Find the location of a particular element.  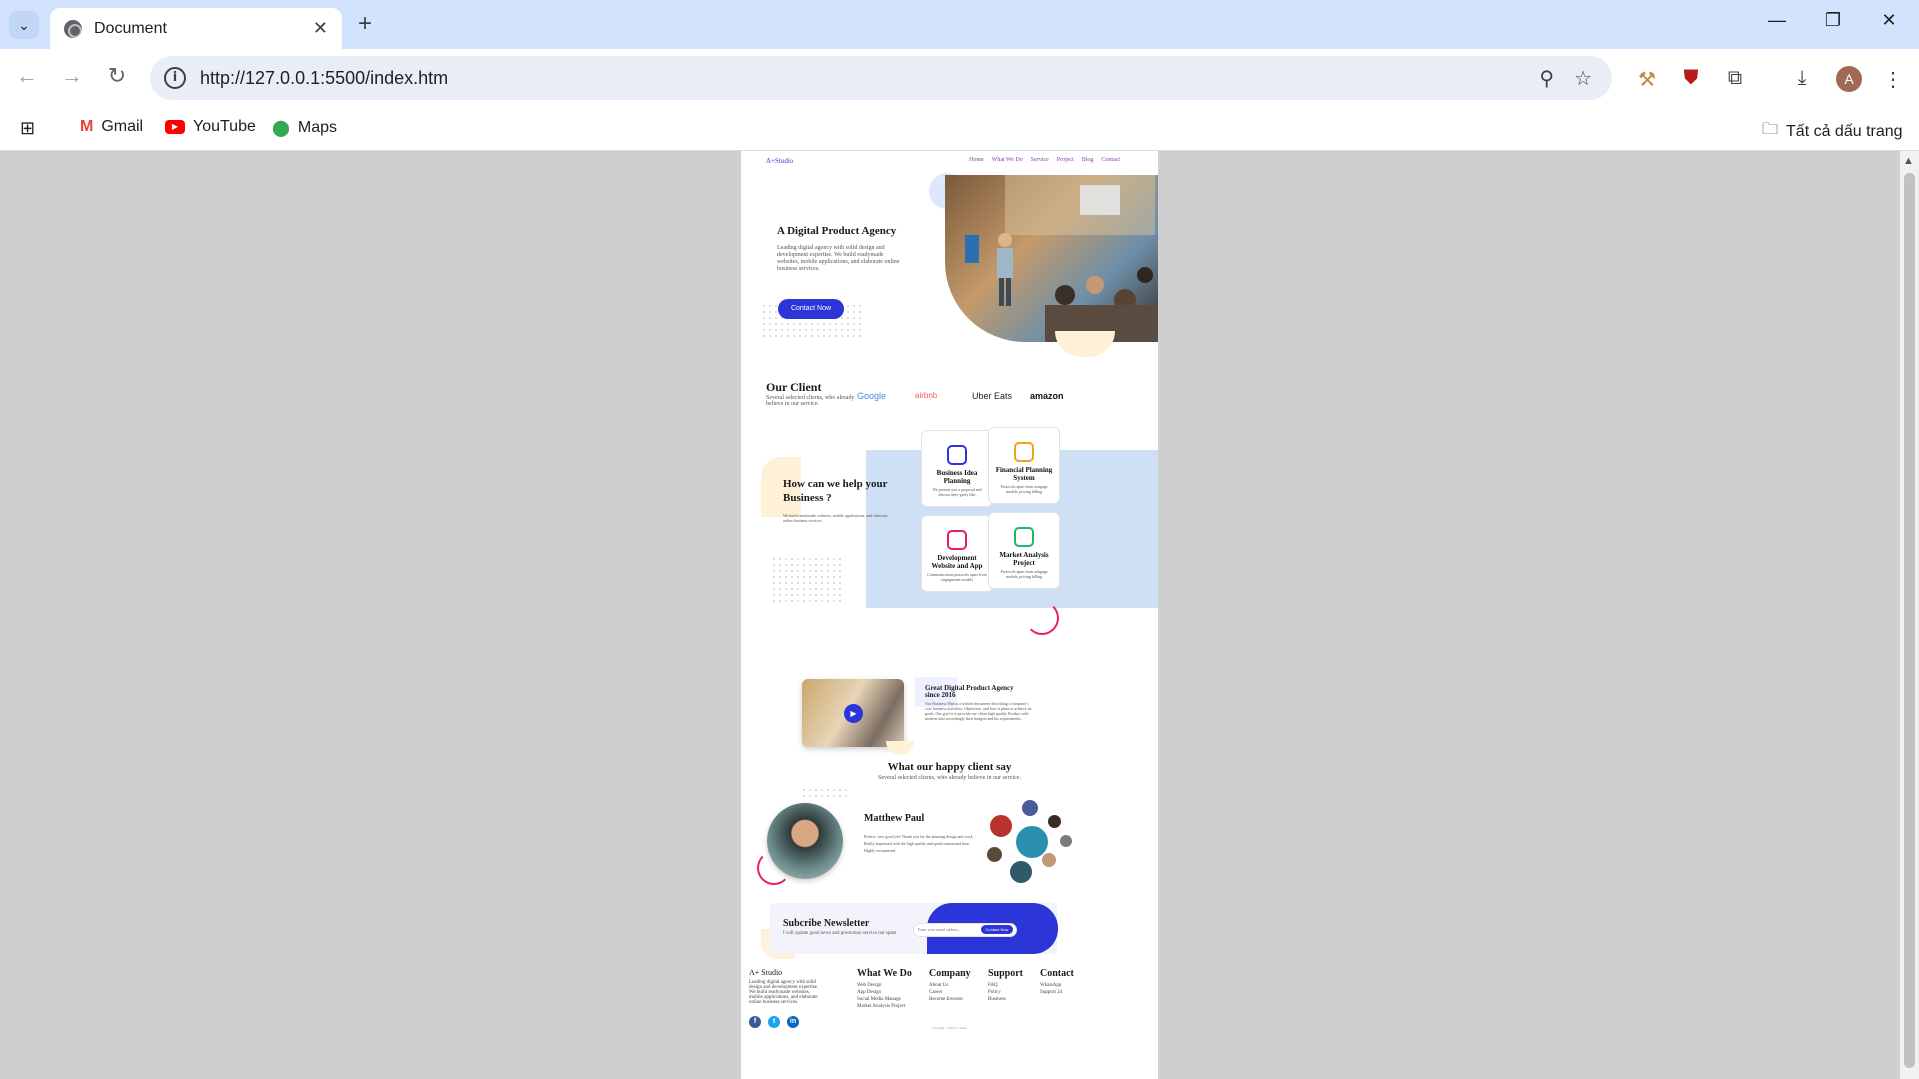

all-bookmarks-button: 🗀 Tất cả dấu trang is located at coordinates (1832, 131).